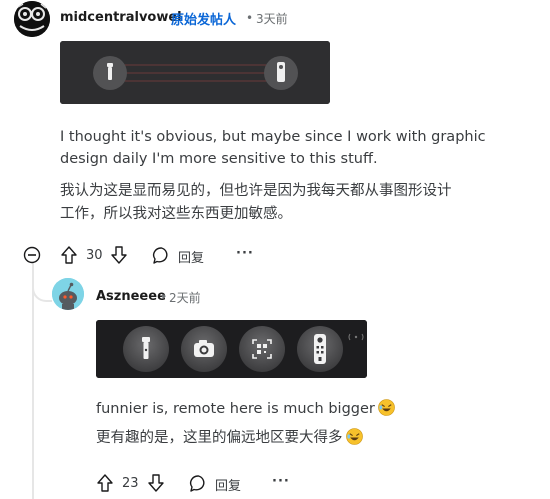 The height and width of the screenshot is (499, 550). I want to click on avatar-image, so click(32, 19).